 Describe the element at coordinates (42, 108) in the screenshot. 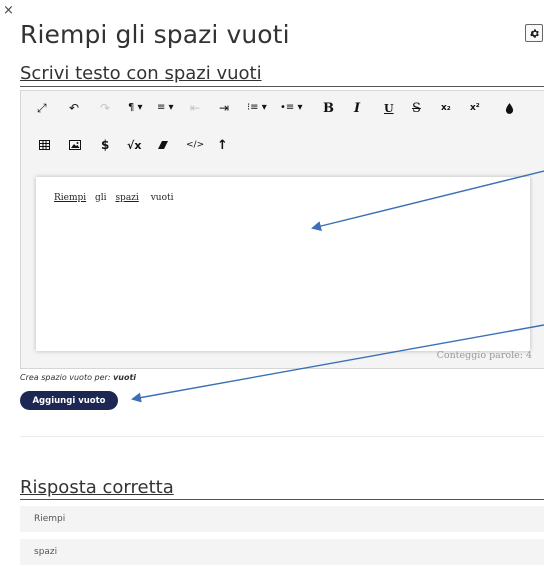

I see `fullscreen-icon: ⤢` at that location.